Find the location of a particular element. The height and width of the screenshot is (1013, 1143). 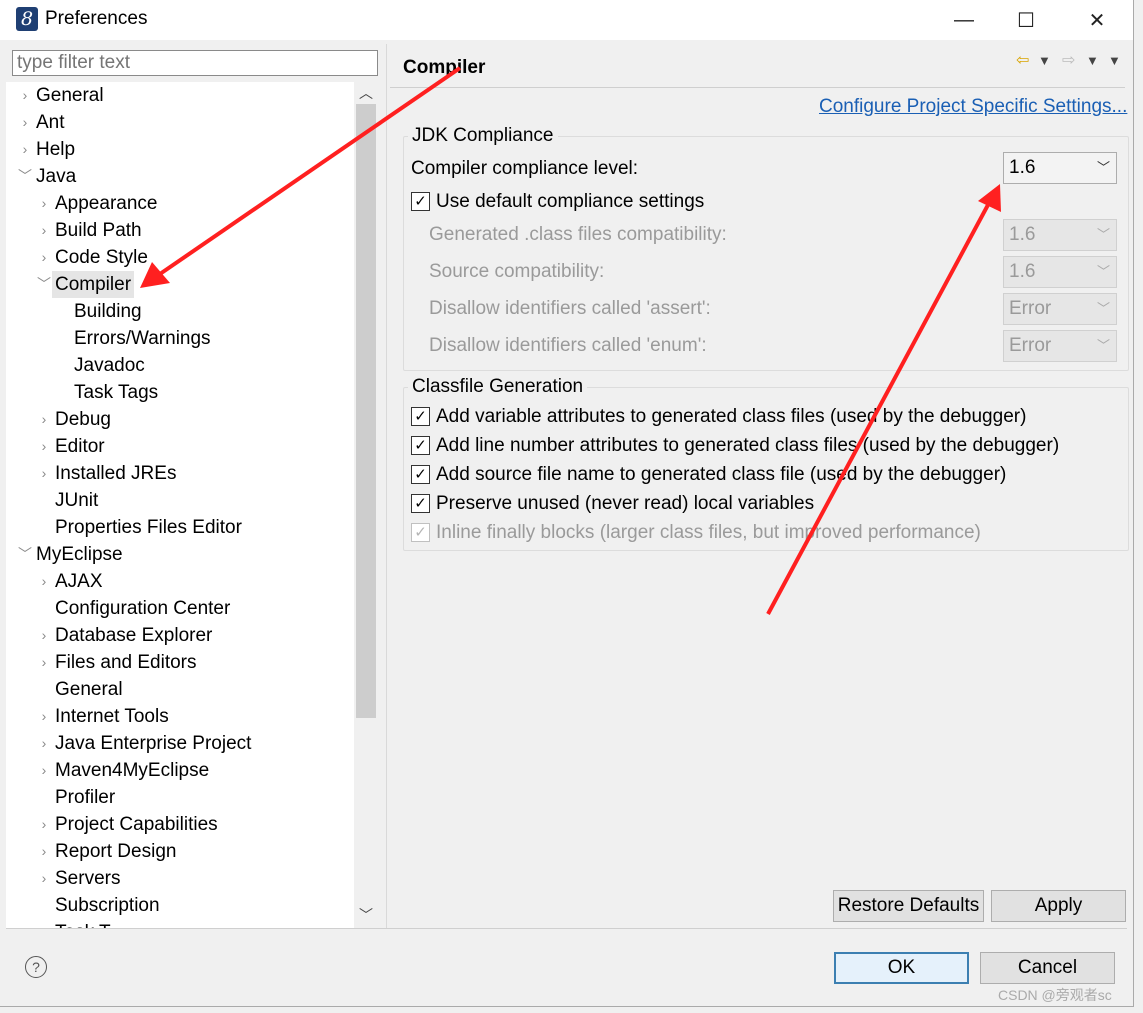

history-navigation: ⇦ ▼ ⇨ ▼ ▼ is located at coordinates (1069, 61).